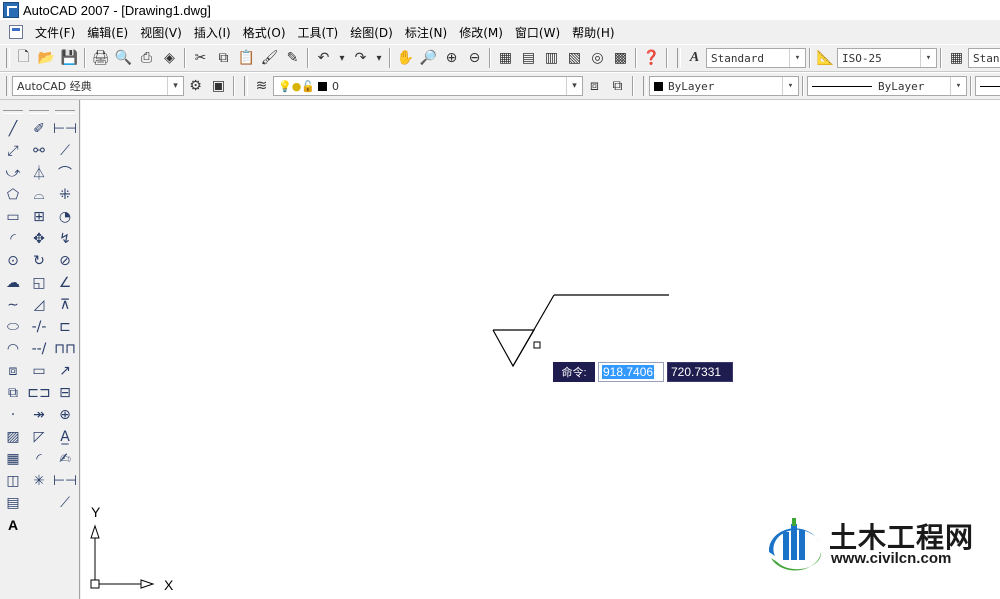 The width and height of the screenshot is (1000, 599). I want to click on array-icon: ⊞, so click(39, 217).